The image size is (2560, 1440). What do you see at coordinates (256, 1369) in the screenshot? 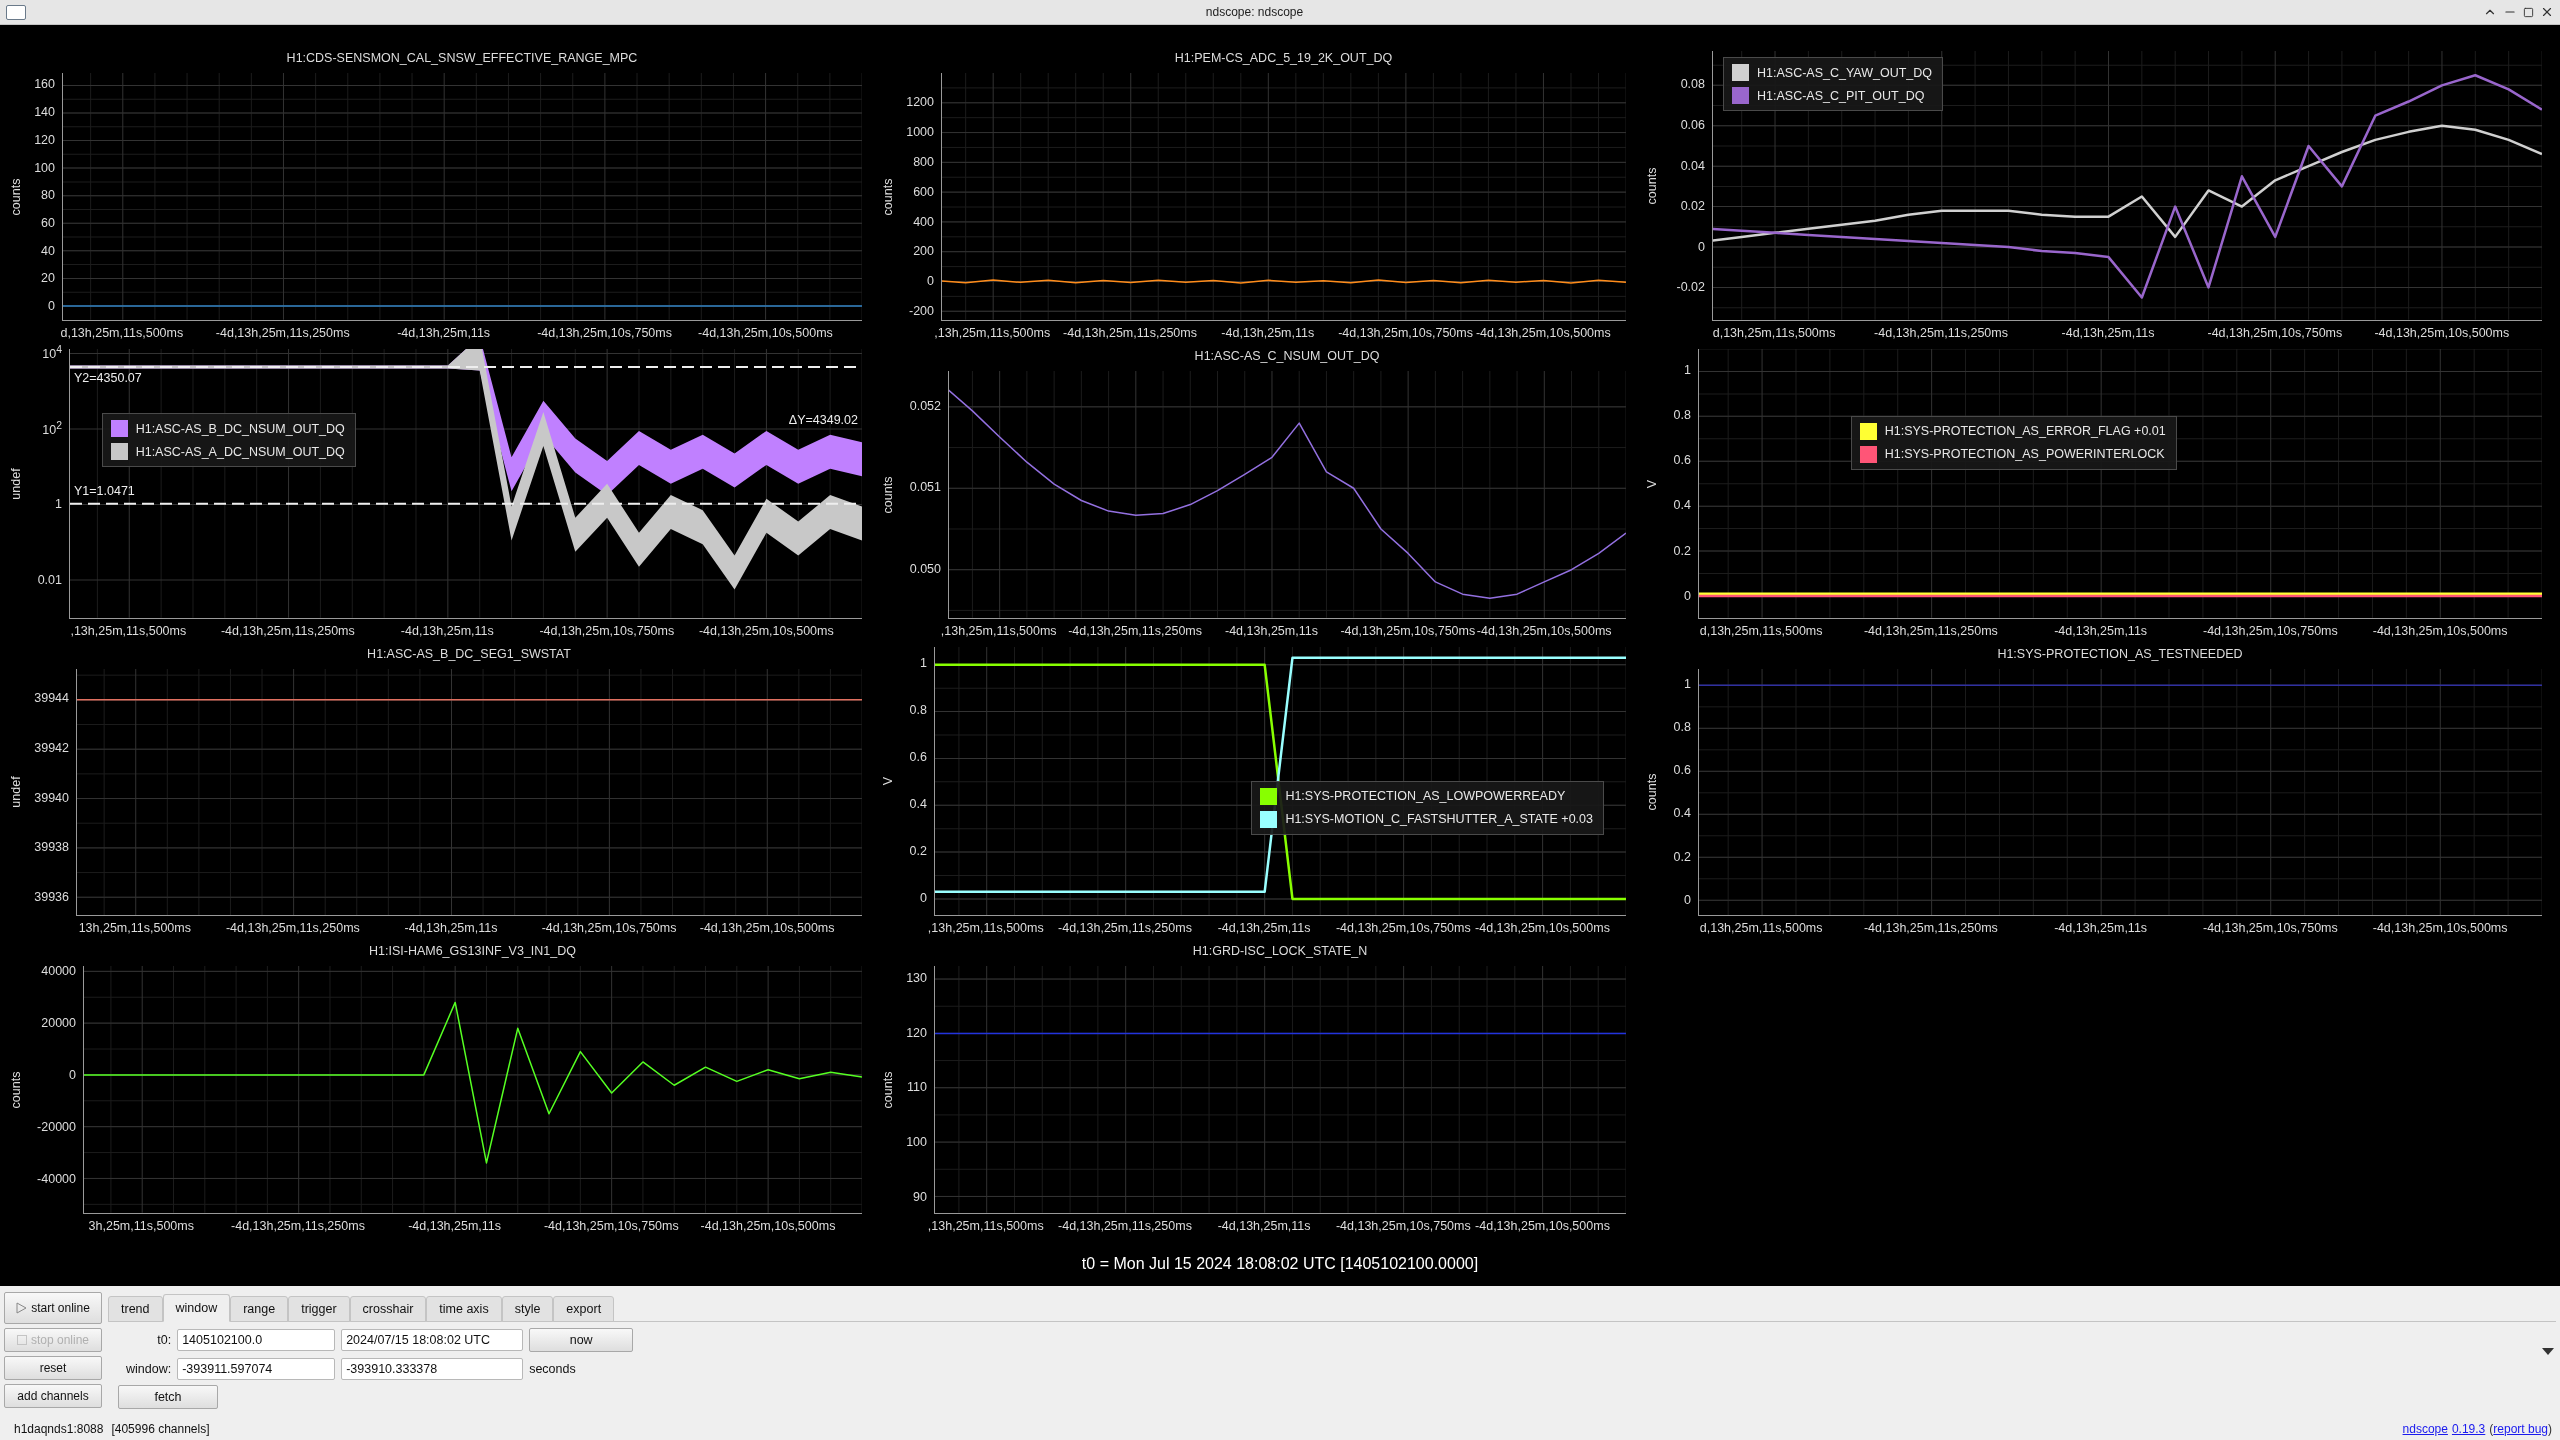
I see `input-field: -393911.597074` at bounding box center [256, 1369].